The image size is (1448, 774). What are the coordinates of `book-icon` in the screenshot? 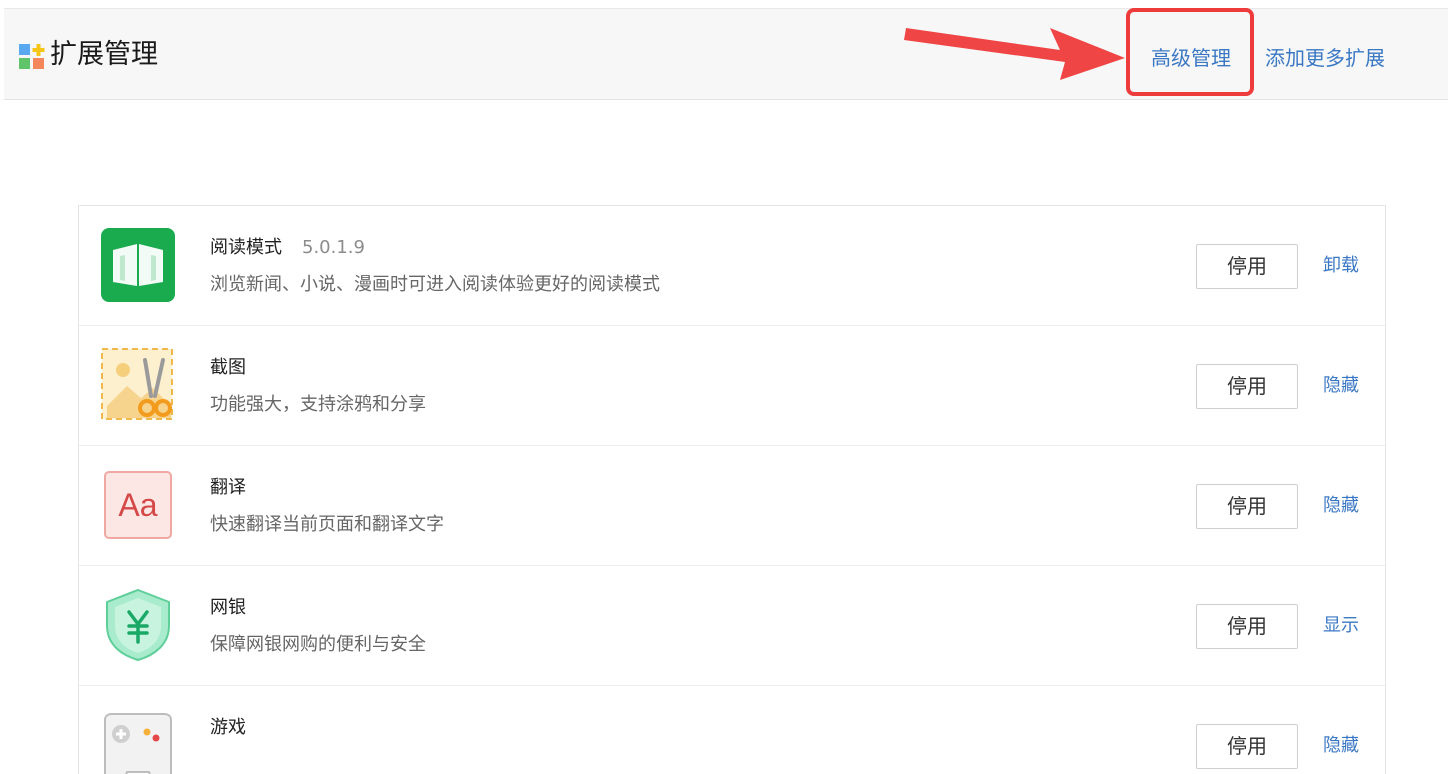 It's located at (138, 265).